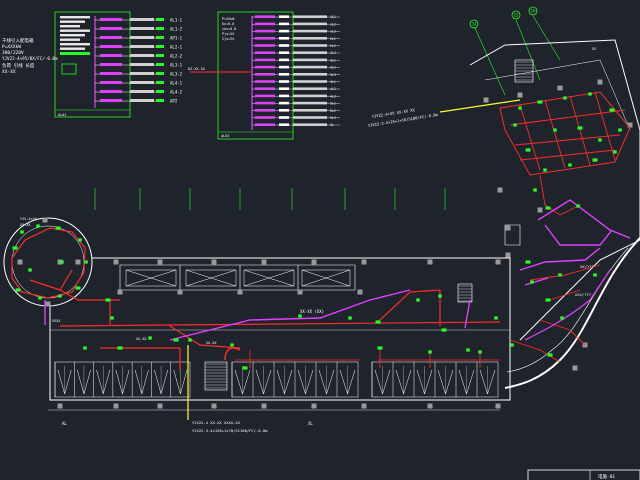  Describe the element at coordinates (533, 11) in the screenshot. I see `grid-bubble-16-label: 16` at that location.